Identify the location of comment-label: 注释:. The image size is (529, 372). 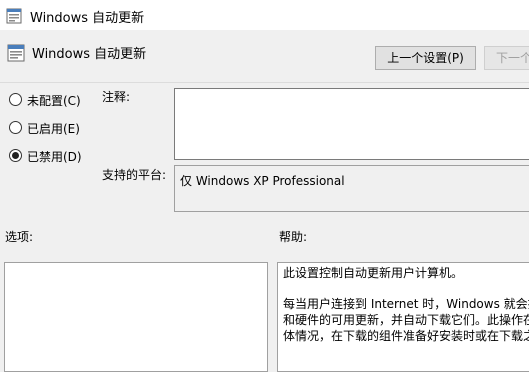
(116, 97).